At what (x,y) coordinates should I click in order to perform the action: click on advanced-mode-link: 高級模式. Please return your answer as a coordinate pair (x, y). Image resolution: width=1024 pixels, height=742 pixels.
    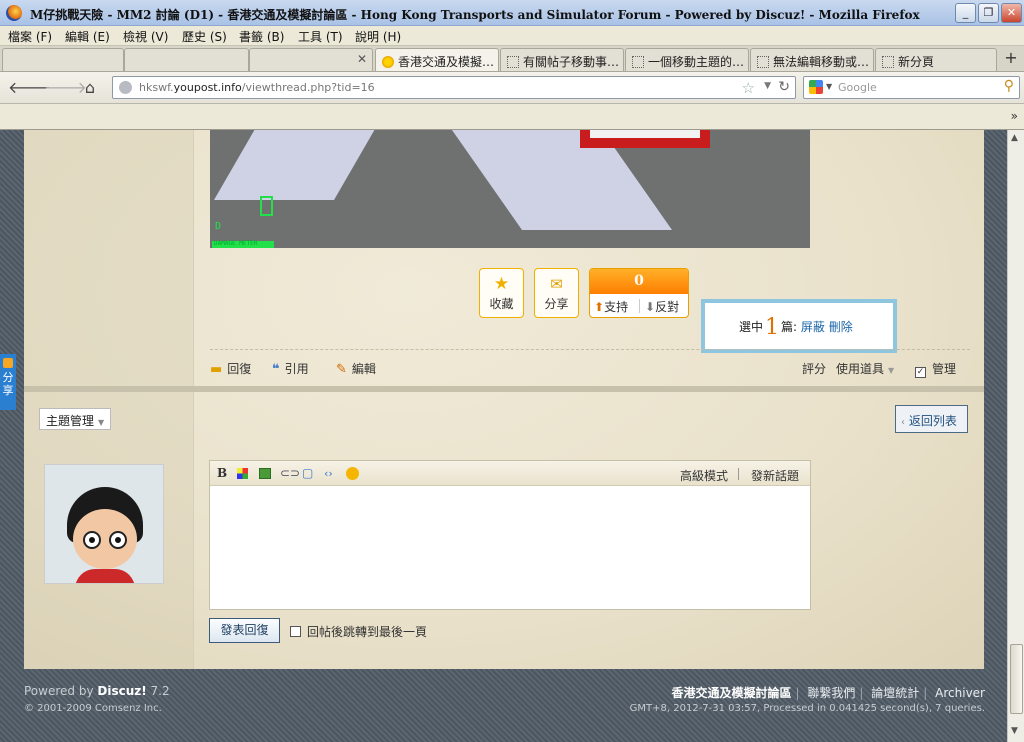
    Looking at the image, I should click on (704, 475).